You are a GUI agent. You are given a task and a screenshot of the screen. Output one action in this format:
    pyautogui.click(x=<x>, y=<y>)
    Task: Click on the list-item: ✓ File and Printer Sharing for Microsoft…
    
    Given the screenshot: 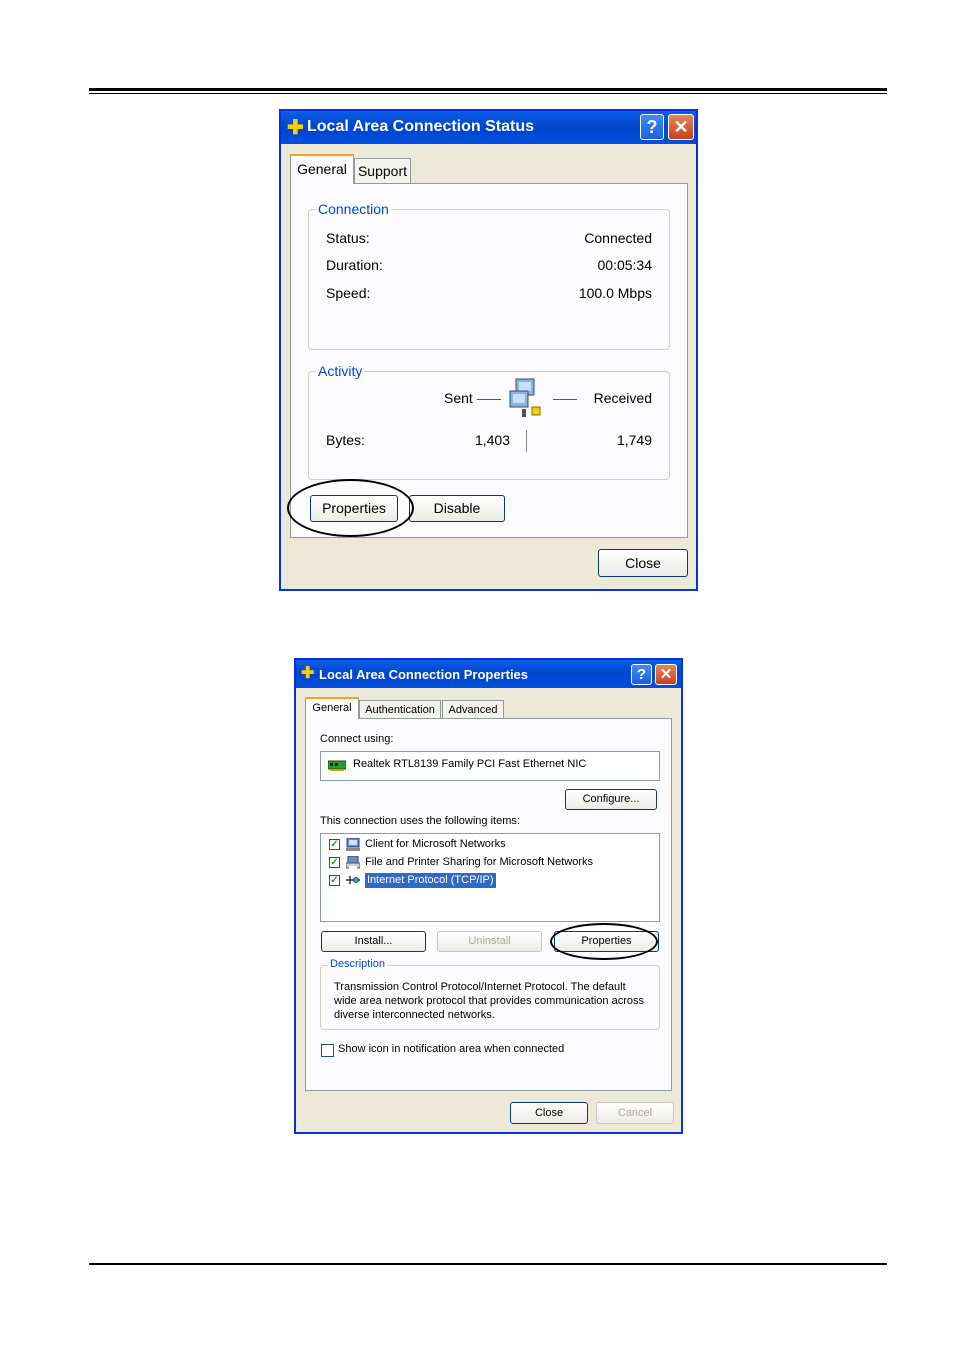 What is the action you would take?
    pyautogui.click(x=489, y=863)
    